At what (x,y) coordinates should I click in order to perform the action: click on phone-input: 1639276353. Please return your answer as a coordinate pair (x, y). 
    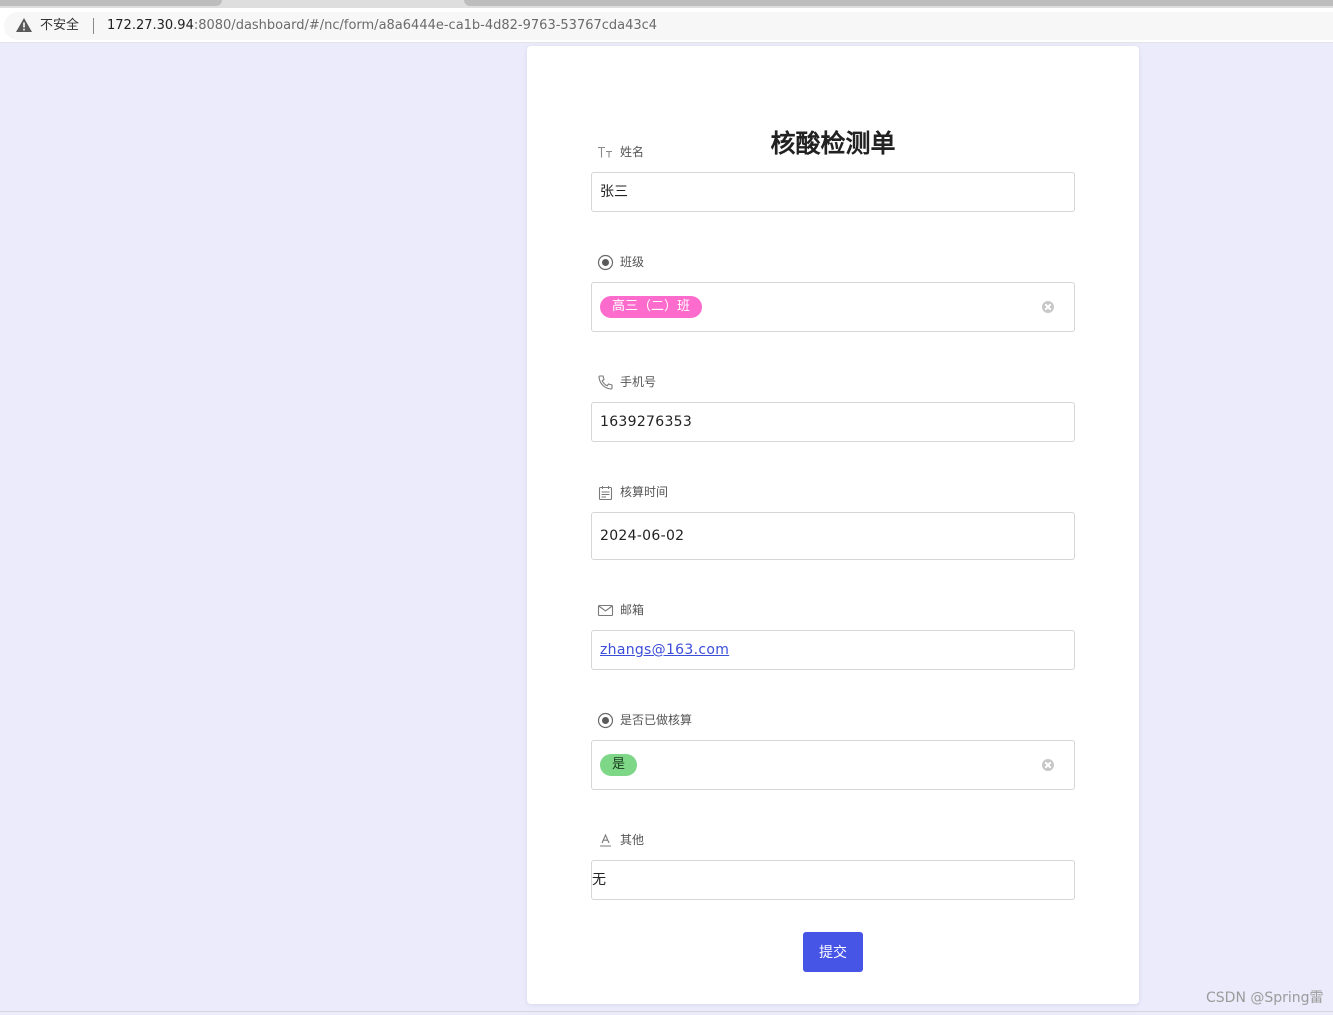
    Looking at the image, I should click on (833, 422).